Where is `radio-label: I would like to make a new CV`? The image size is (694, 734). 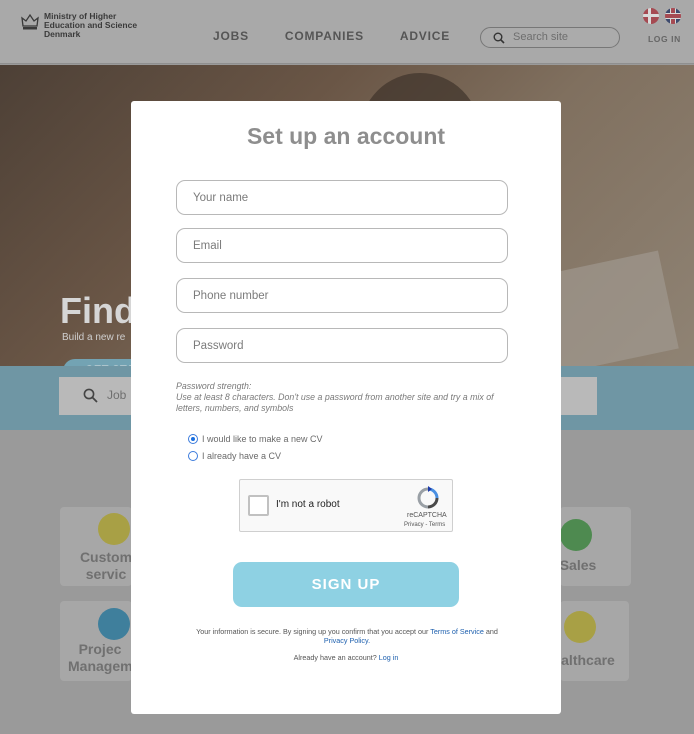
radio-label: I would like to make a new CV is located at coordinates (262, 439).